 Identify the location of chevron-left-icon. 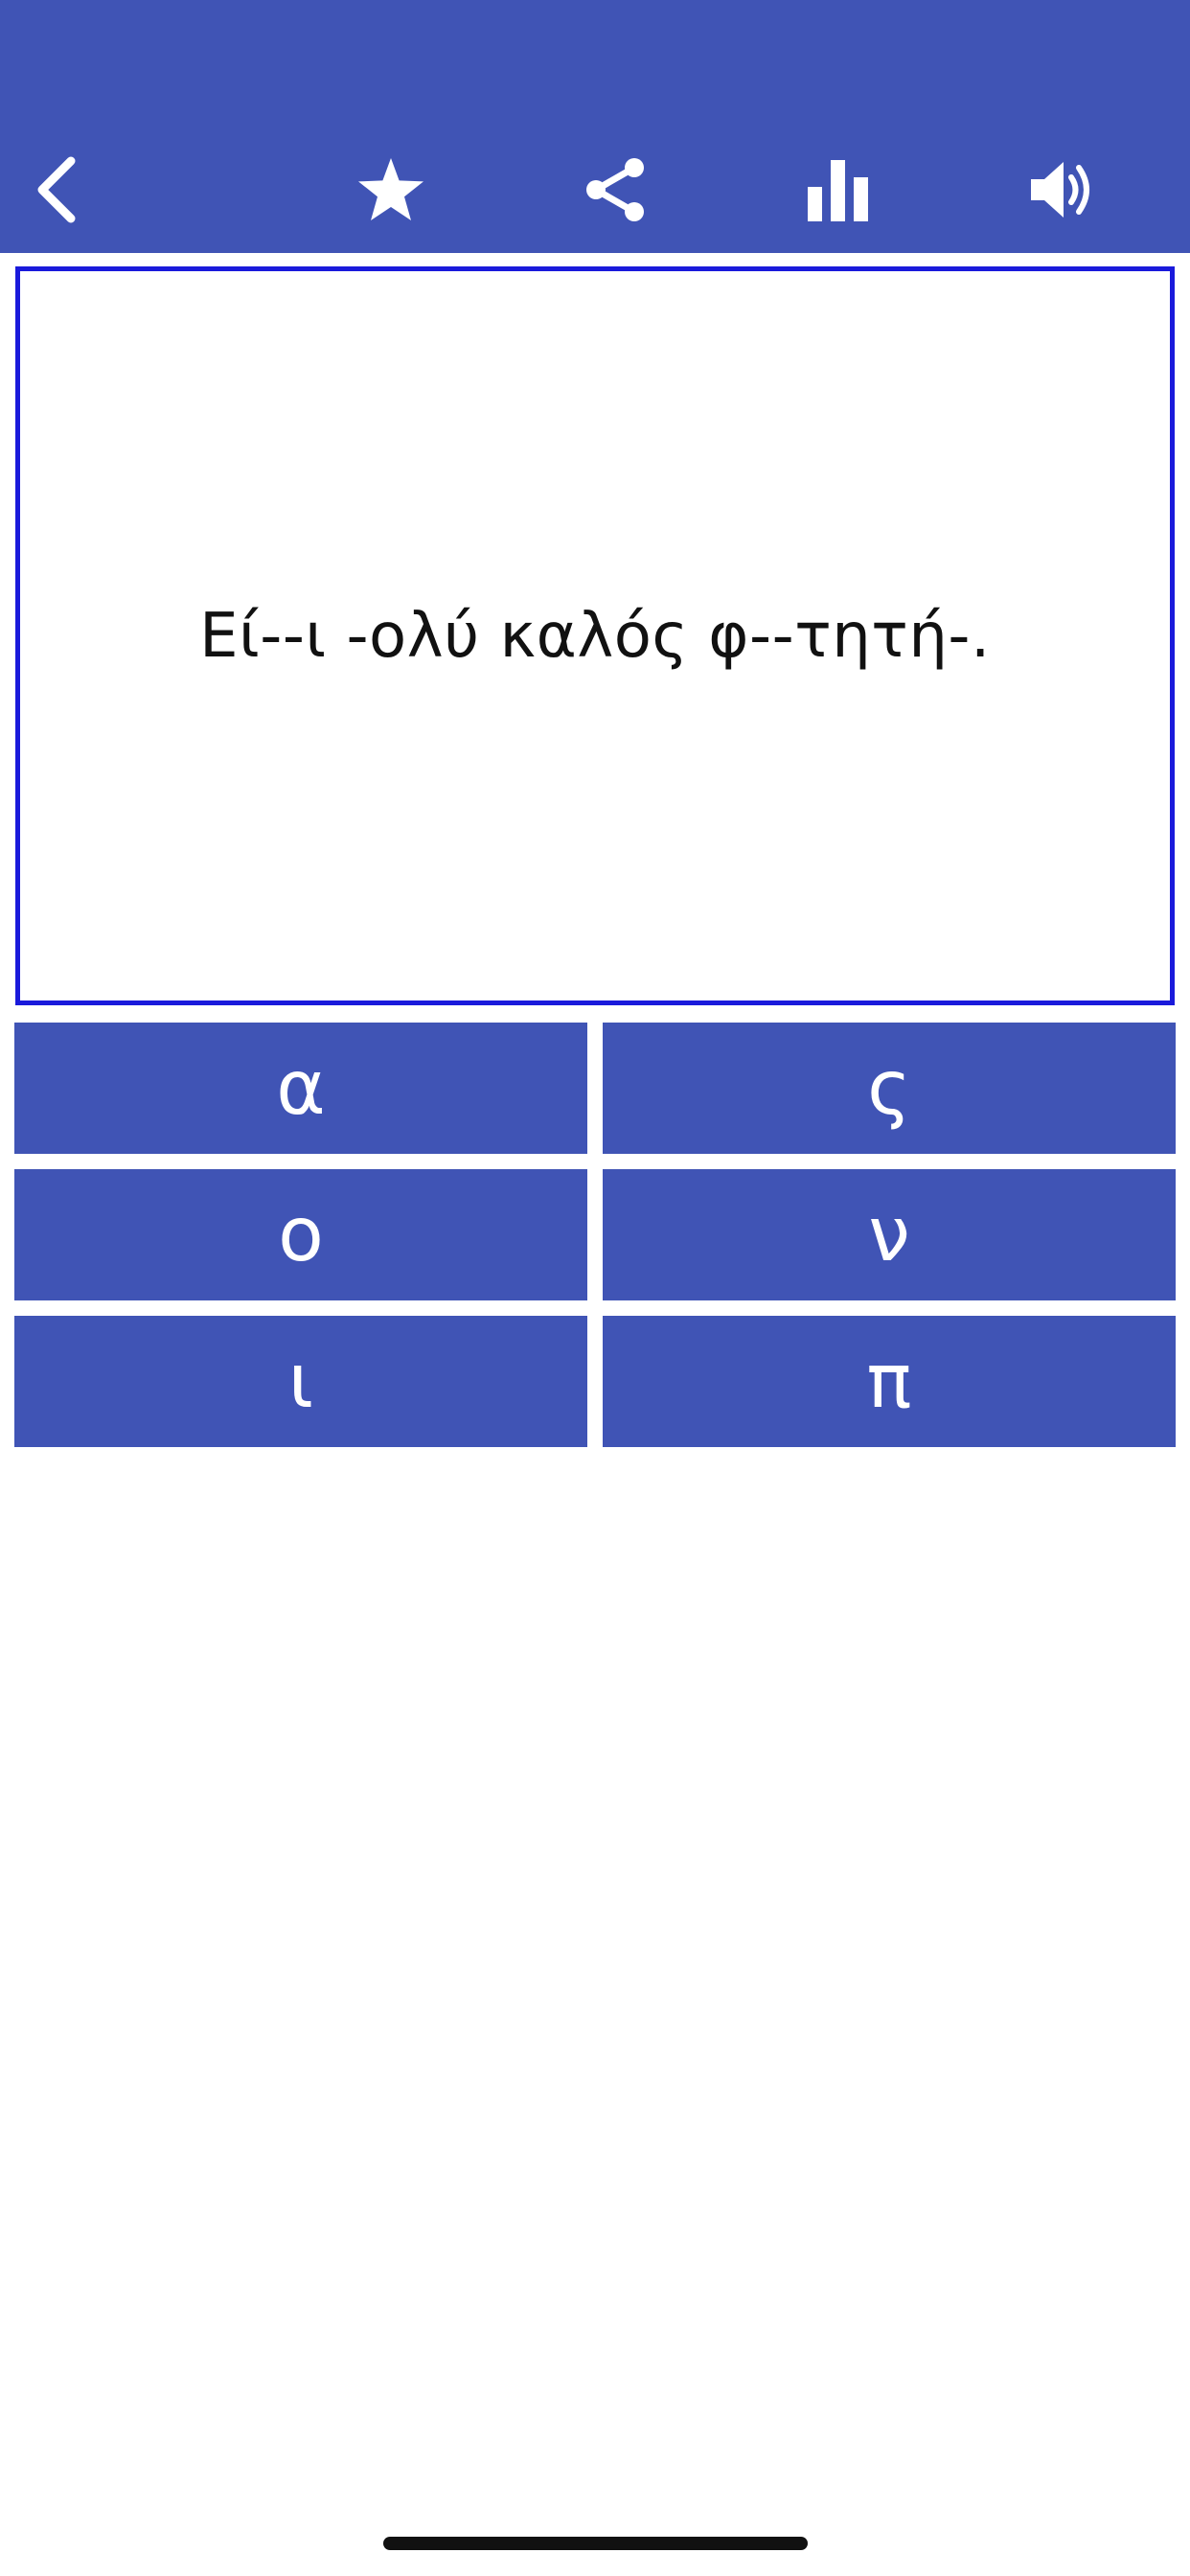
(57, 189).